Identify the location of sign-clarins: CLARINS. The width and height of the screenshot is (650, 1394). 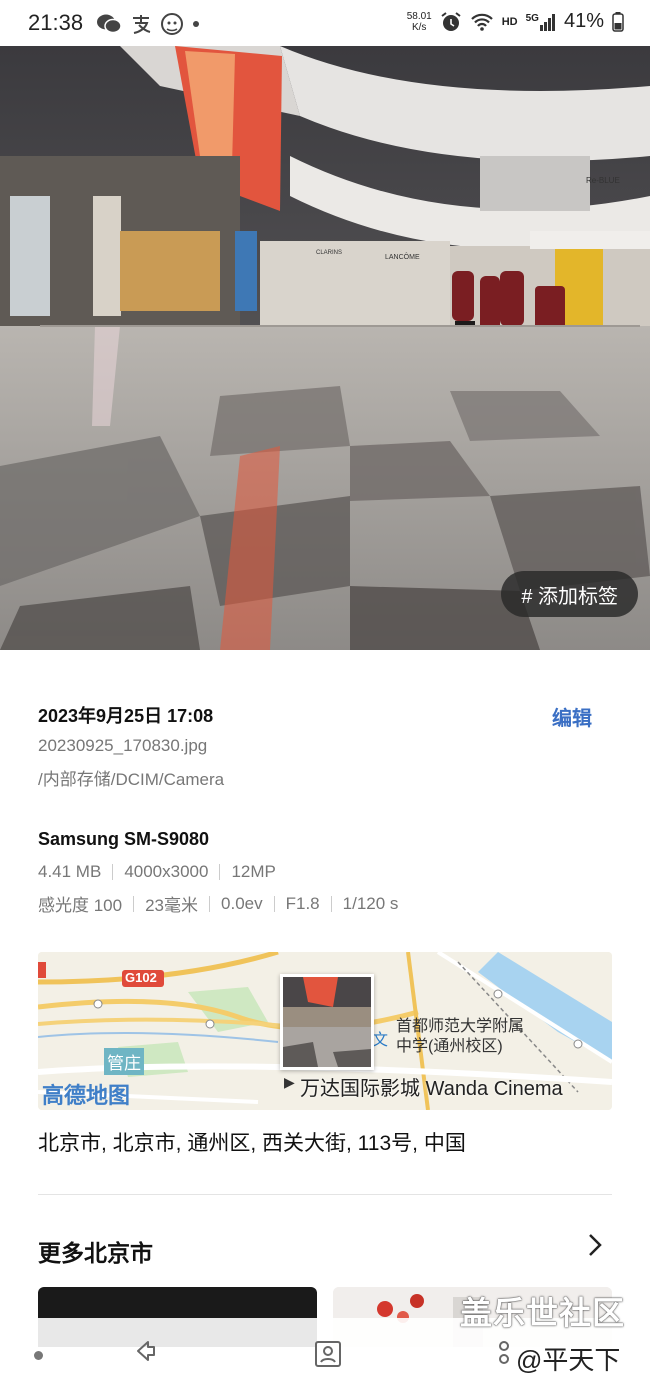
(329, 253).